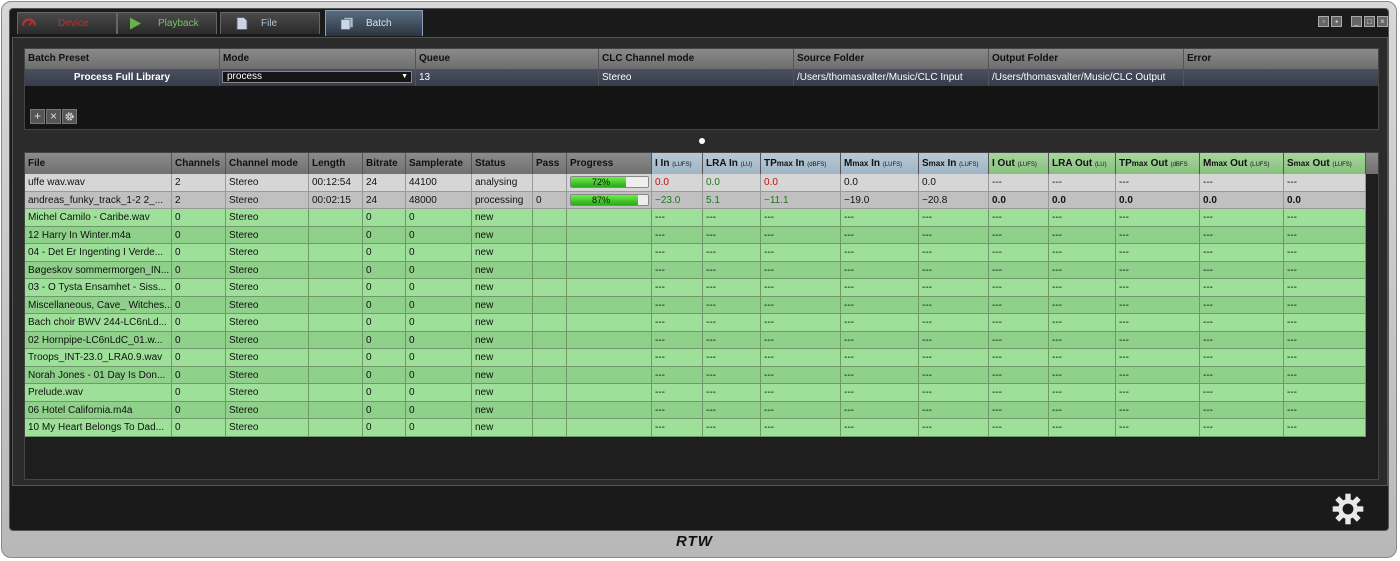 The height and width of the screenshot is (561, 1400). I want to click on col-label: TP, so click(1125, 163).